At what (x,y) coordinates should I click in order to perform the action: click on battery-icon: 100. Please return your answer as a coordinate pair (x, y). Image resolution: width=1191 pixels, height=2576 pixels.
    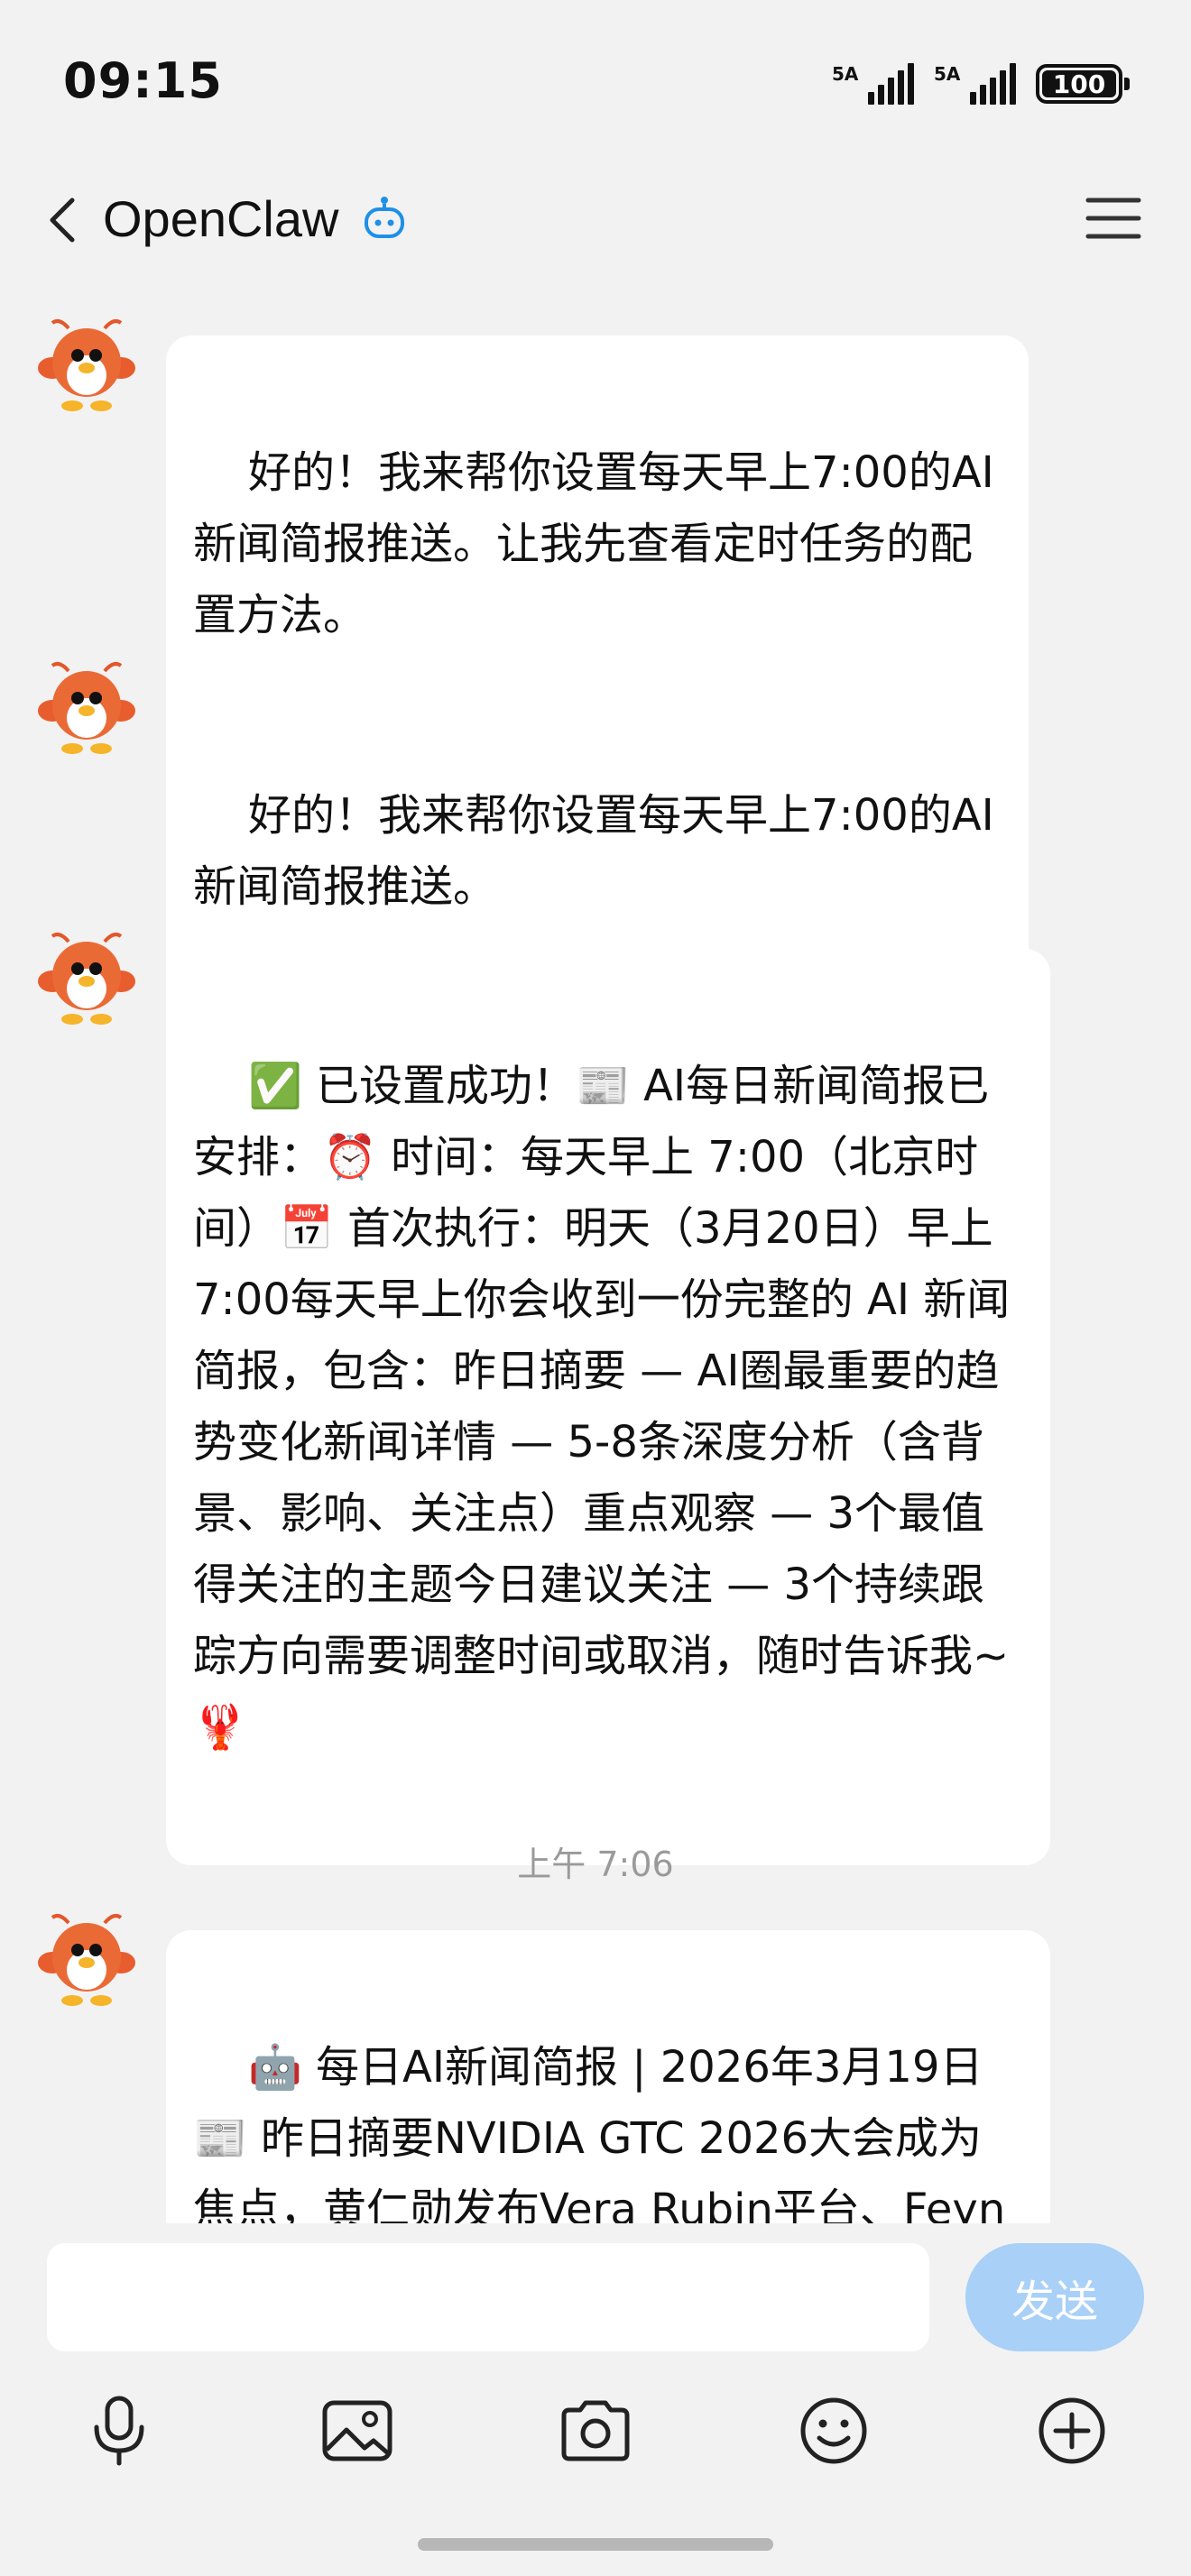
    Looking at the image, I should click on (1083, 84).